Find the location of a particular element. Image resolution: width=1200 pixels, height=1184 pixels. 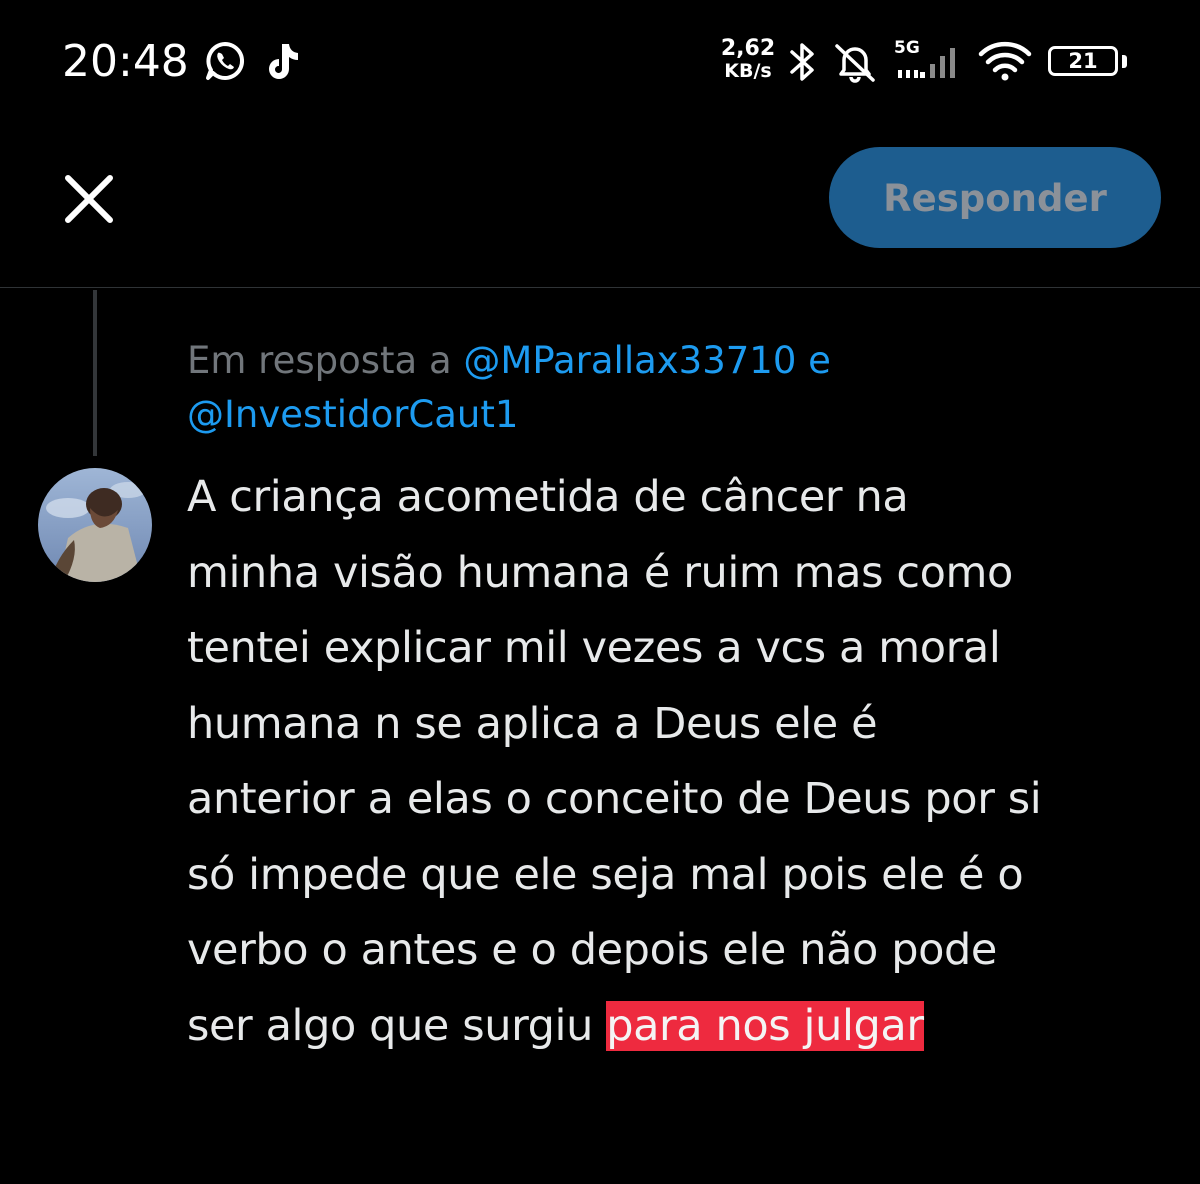

battery-icon: 21 is located at coordinates (1083, 61).